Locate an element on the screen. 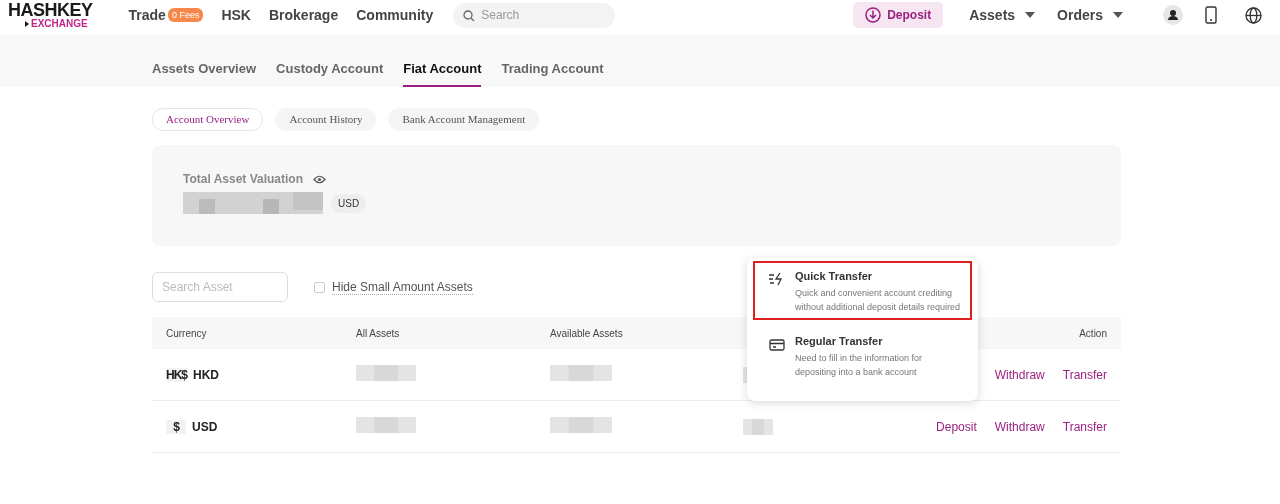 The width and height of the screenshot is (1280, 504). hide-small-assets-checkbox: Hide Small Amount Assets is located at coordinates (393, 287).